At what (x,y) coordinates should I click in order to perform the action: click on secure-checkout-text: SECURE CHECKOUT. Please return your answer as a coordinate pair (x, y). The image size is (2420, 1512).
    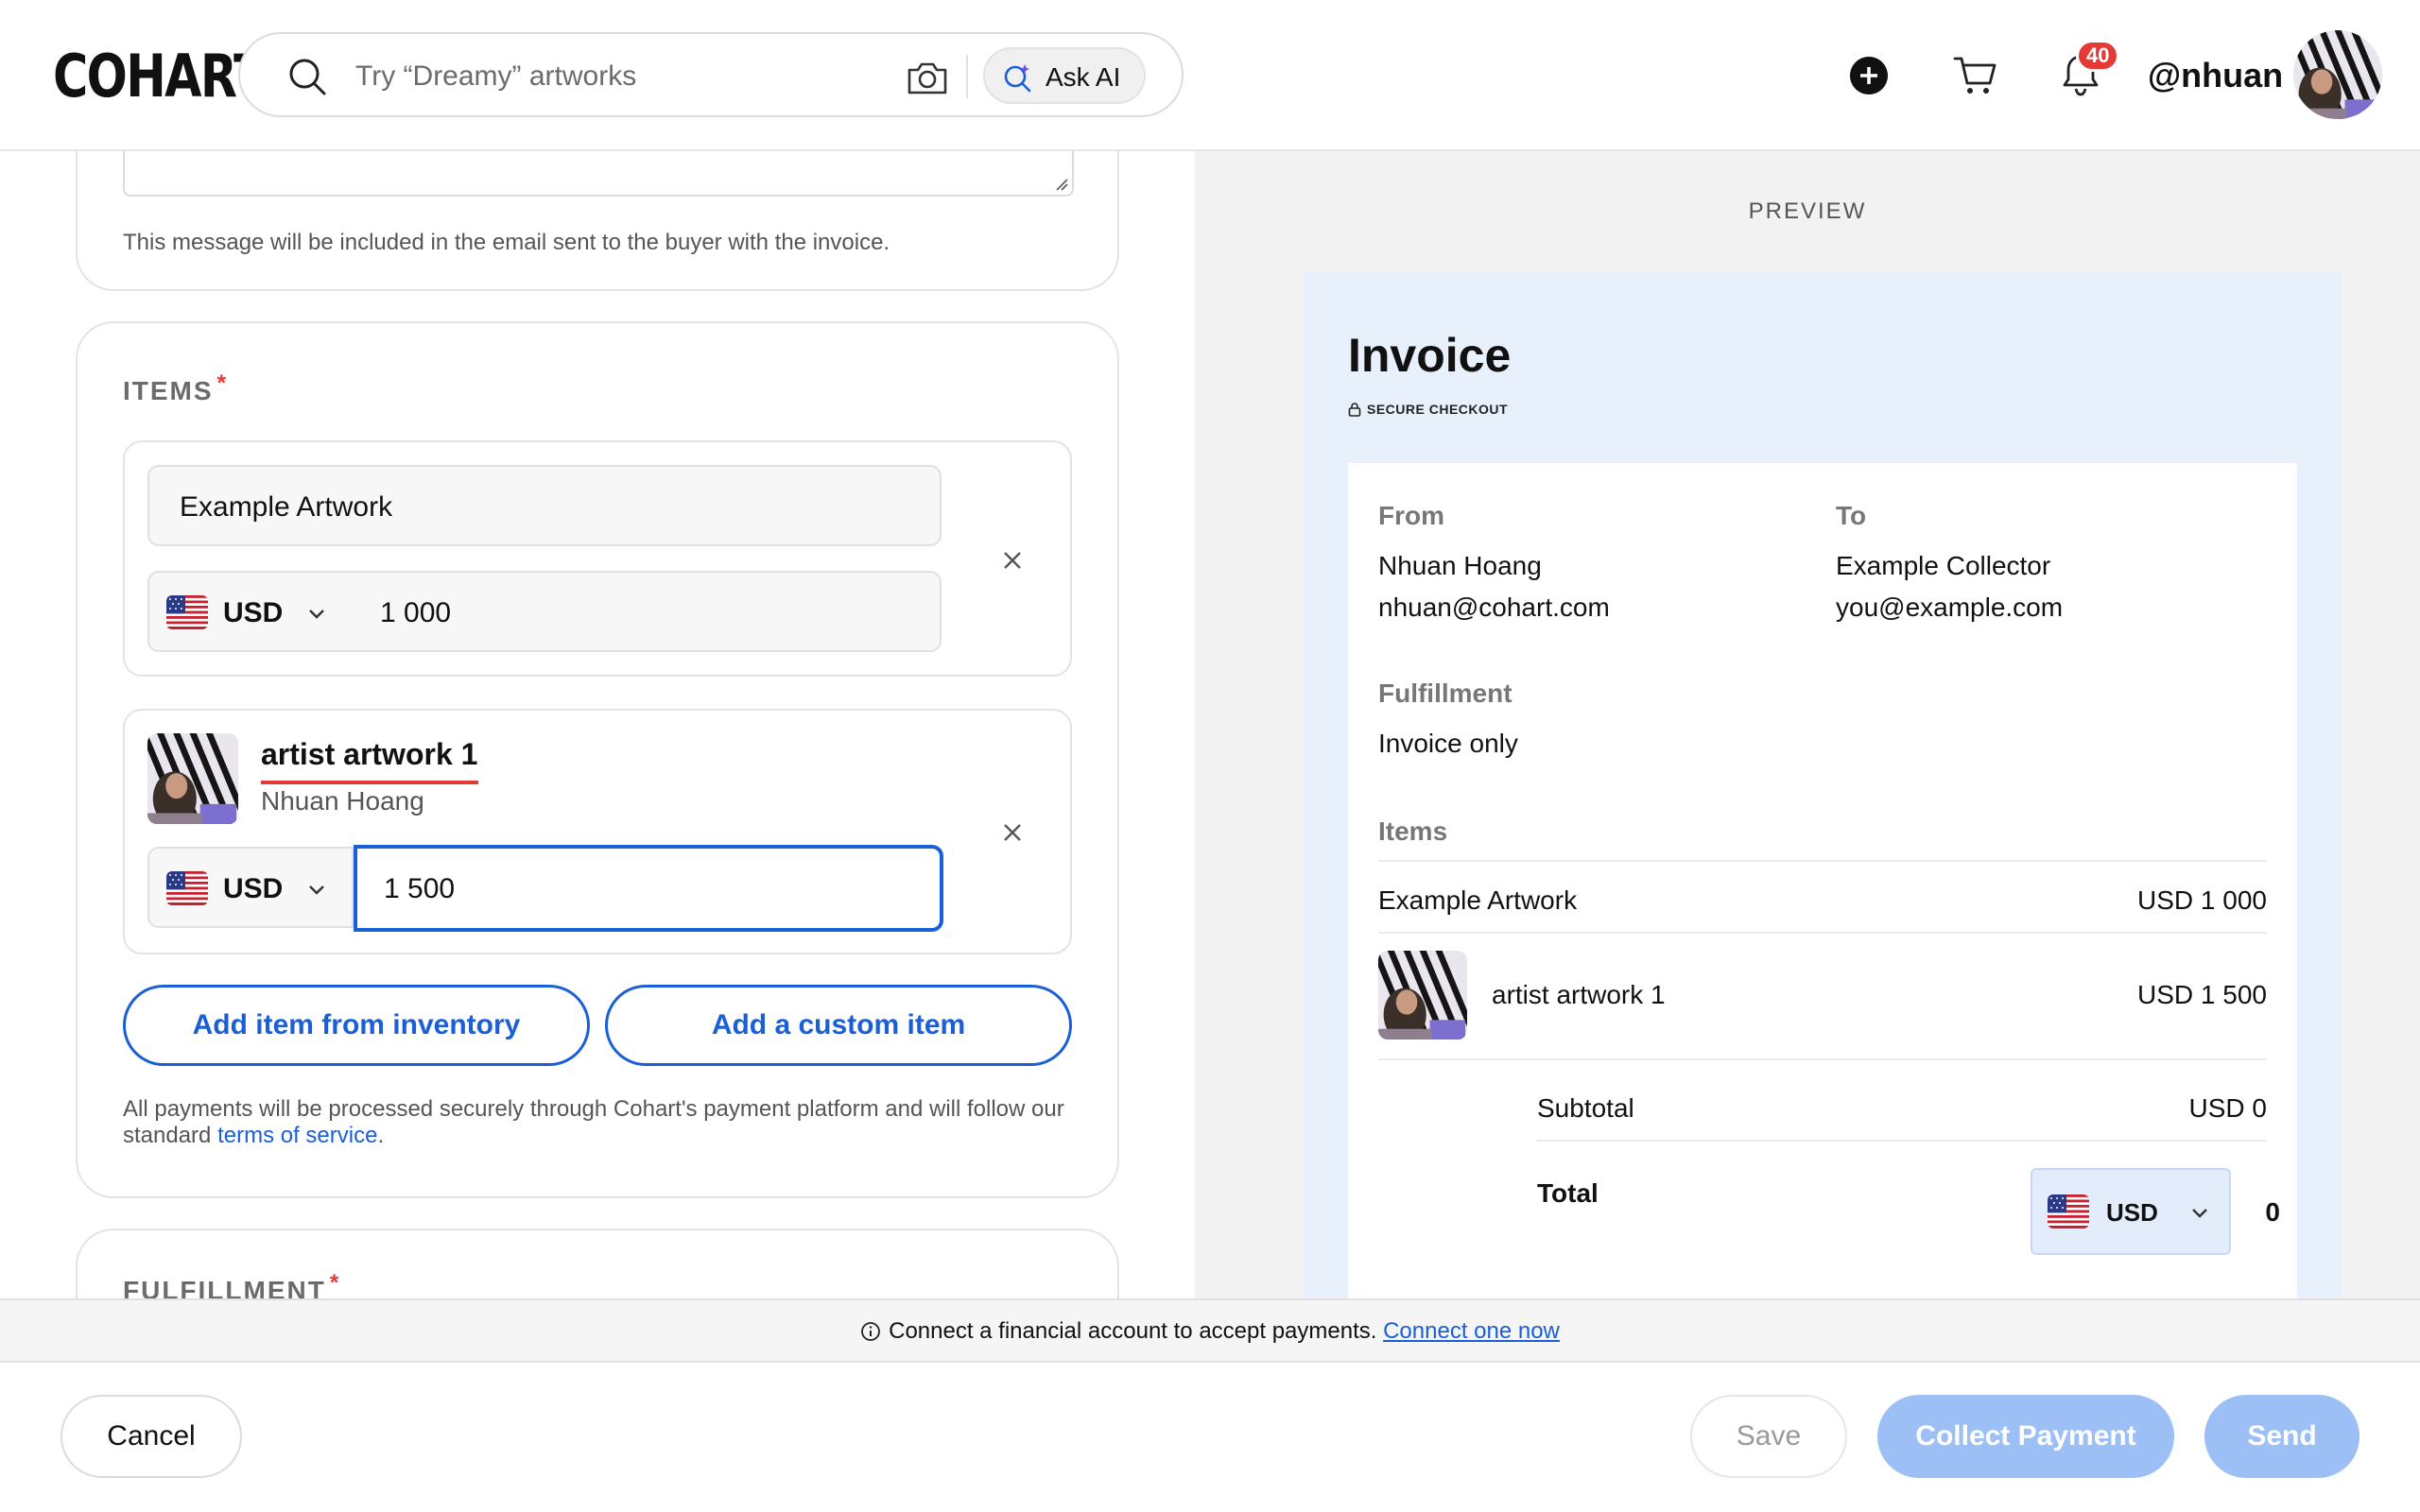
    Looking at the image, I should click on (1438, 409).